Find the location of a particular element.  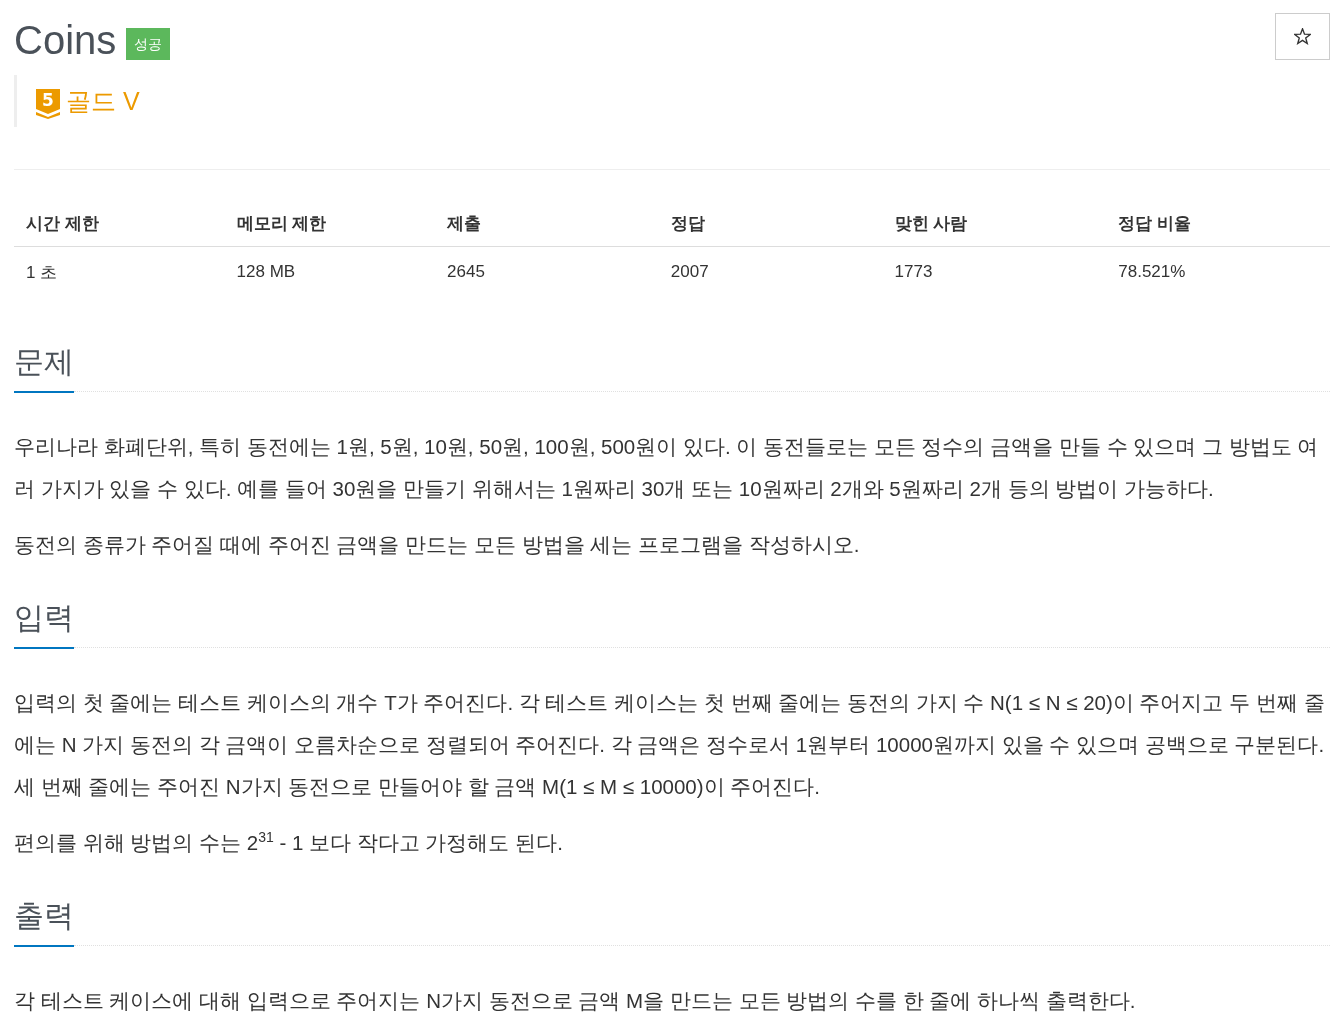

column-header: 정답 is located at coordinates (687, 223).